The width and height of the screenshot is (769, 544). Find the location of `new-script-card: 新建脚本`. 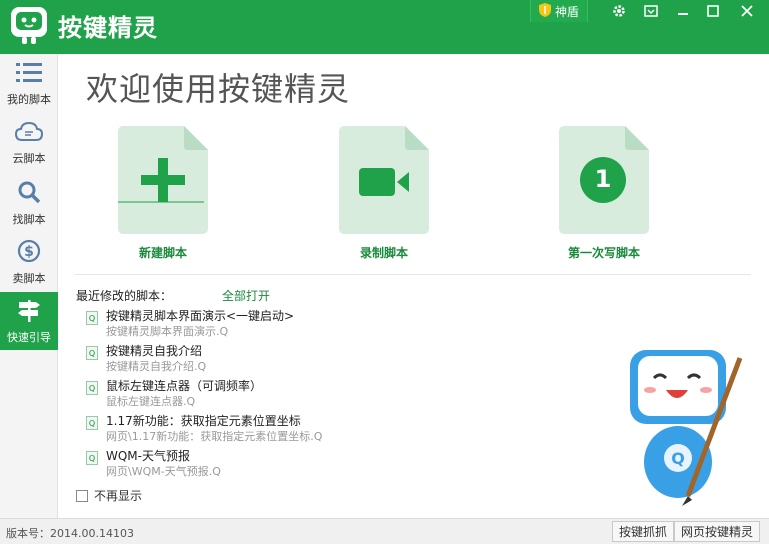

new-script-card: 新建脚本 is located at coordinates (163, 193).